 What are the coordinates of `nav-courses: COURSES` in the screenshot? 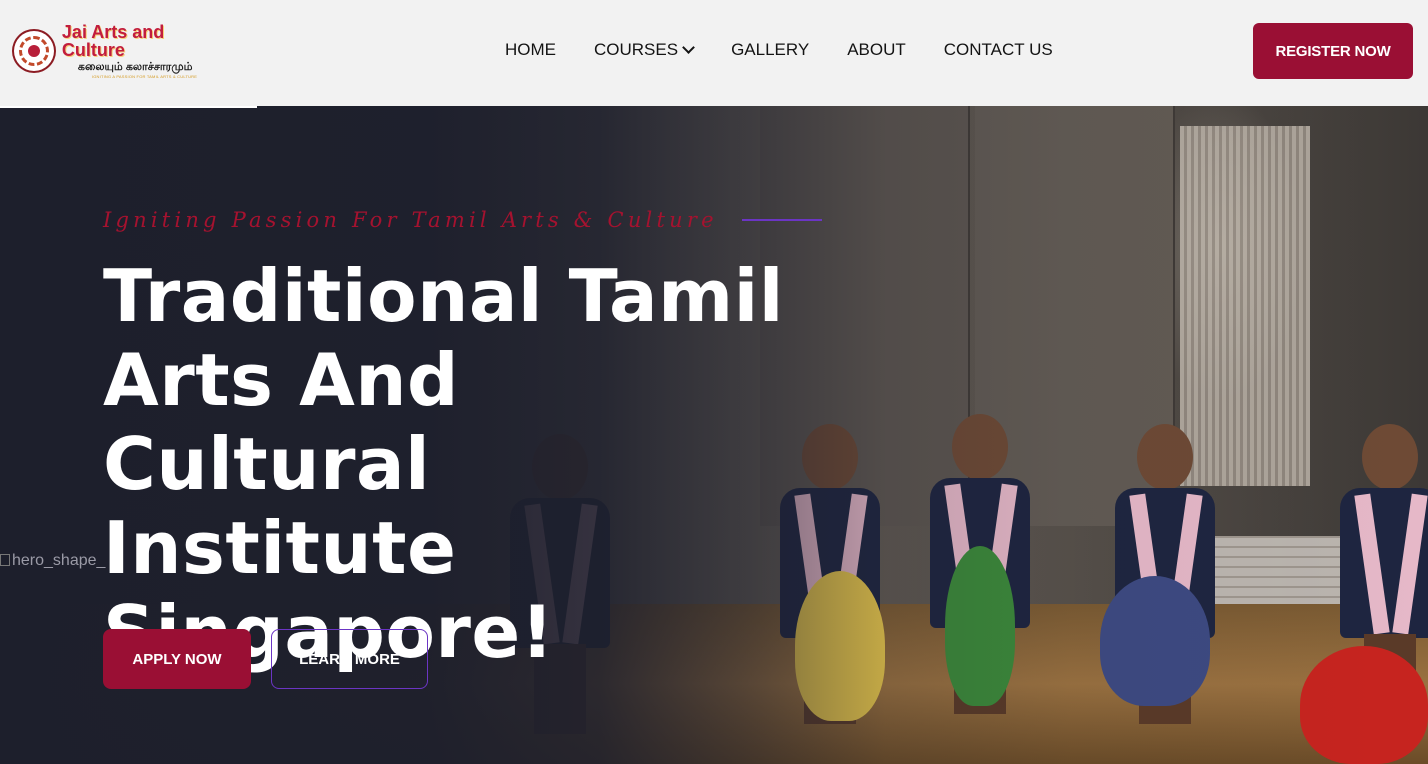 It's located at (644, 50).